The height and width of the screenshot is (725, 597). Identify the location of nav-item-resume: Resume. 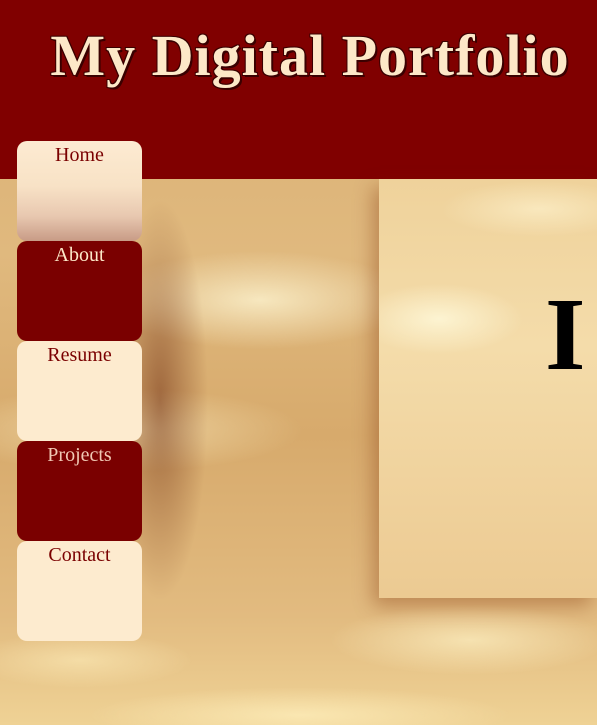
(79, 391).